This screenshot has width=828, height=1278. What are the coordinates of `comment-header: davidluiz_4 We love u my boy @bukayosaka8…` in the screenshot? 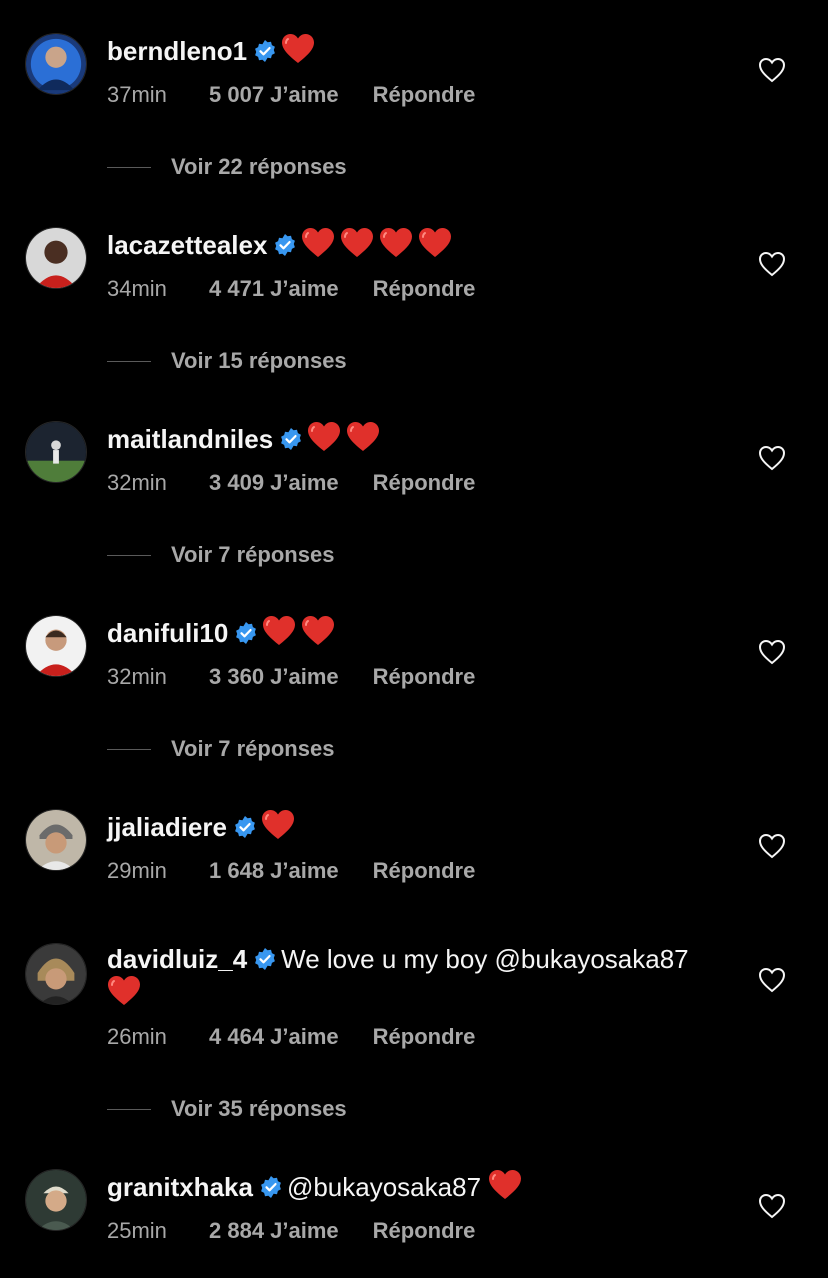 It's located at (417, 978).